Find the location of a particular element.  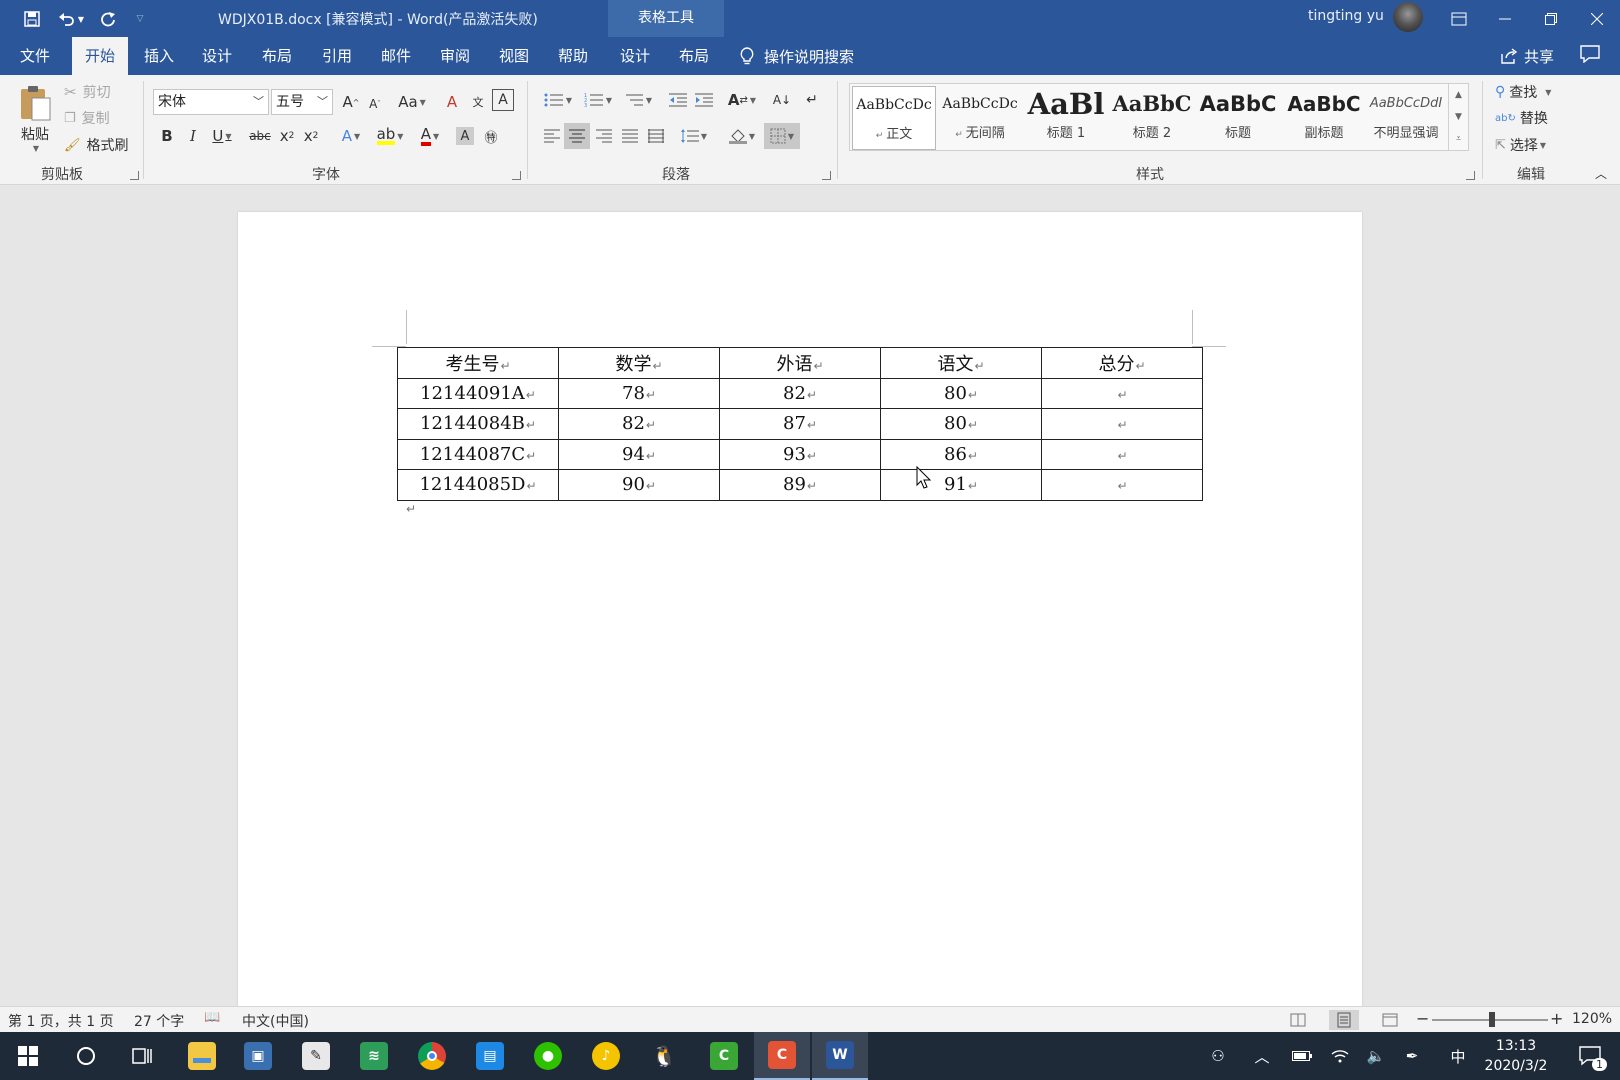

word-count: 27 个字 is located at coordinates (159, 1021).